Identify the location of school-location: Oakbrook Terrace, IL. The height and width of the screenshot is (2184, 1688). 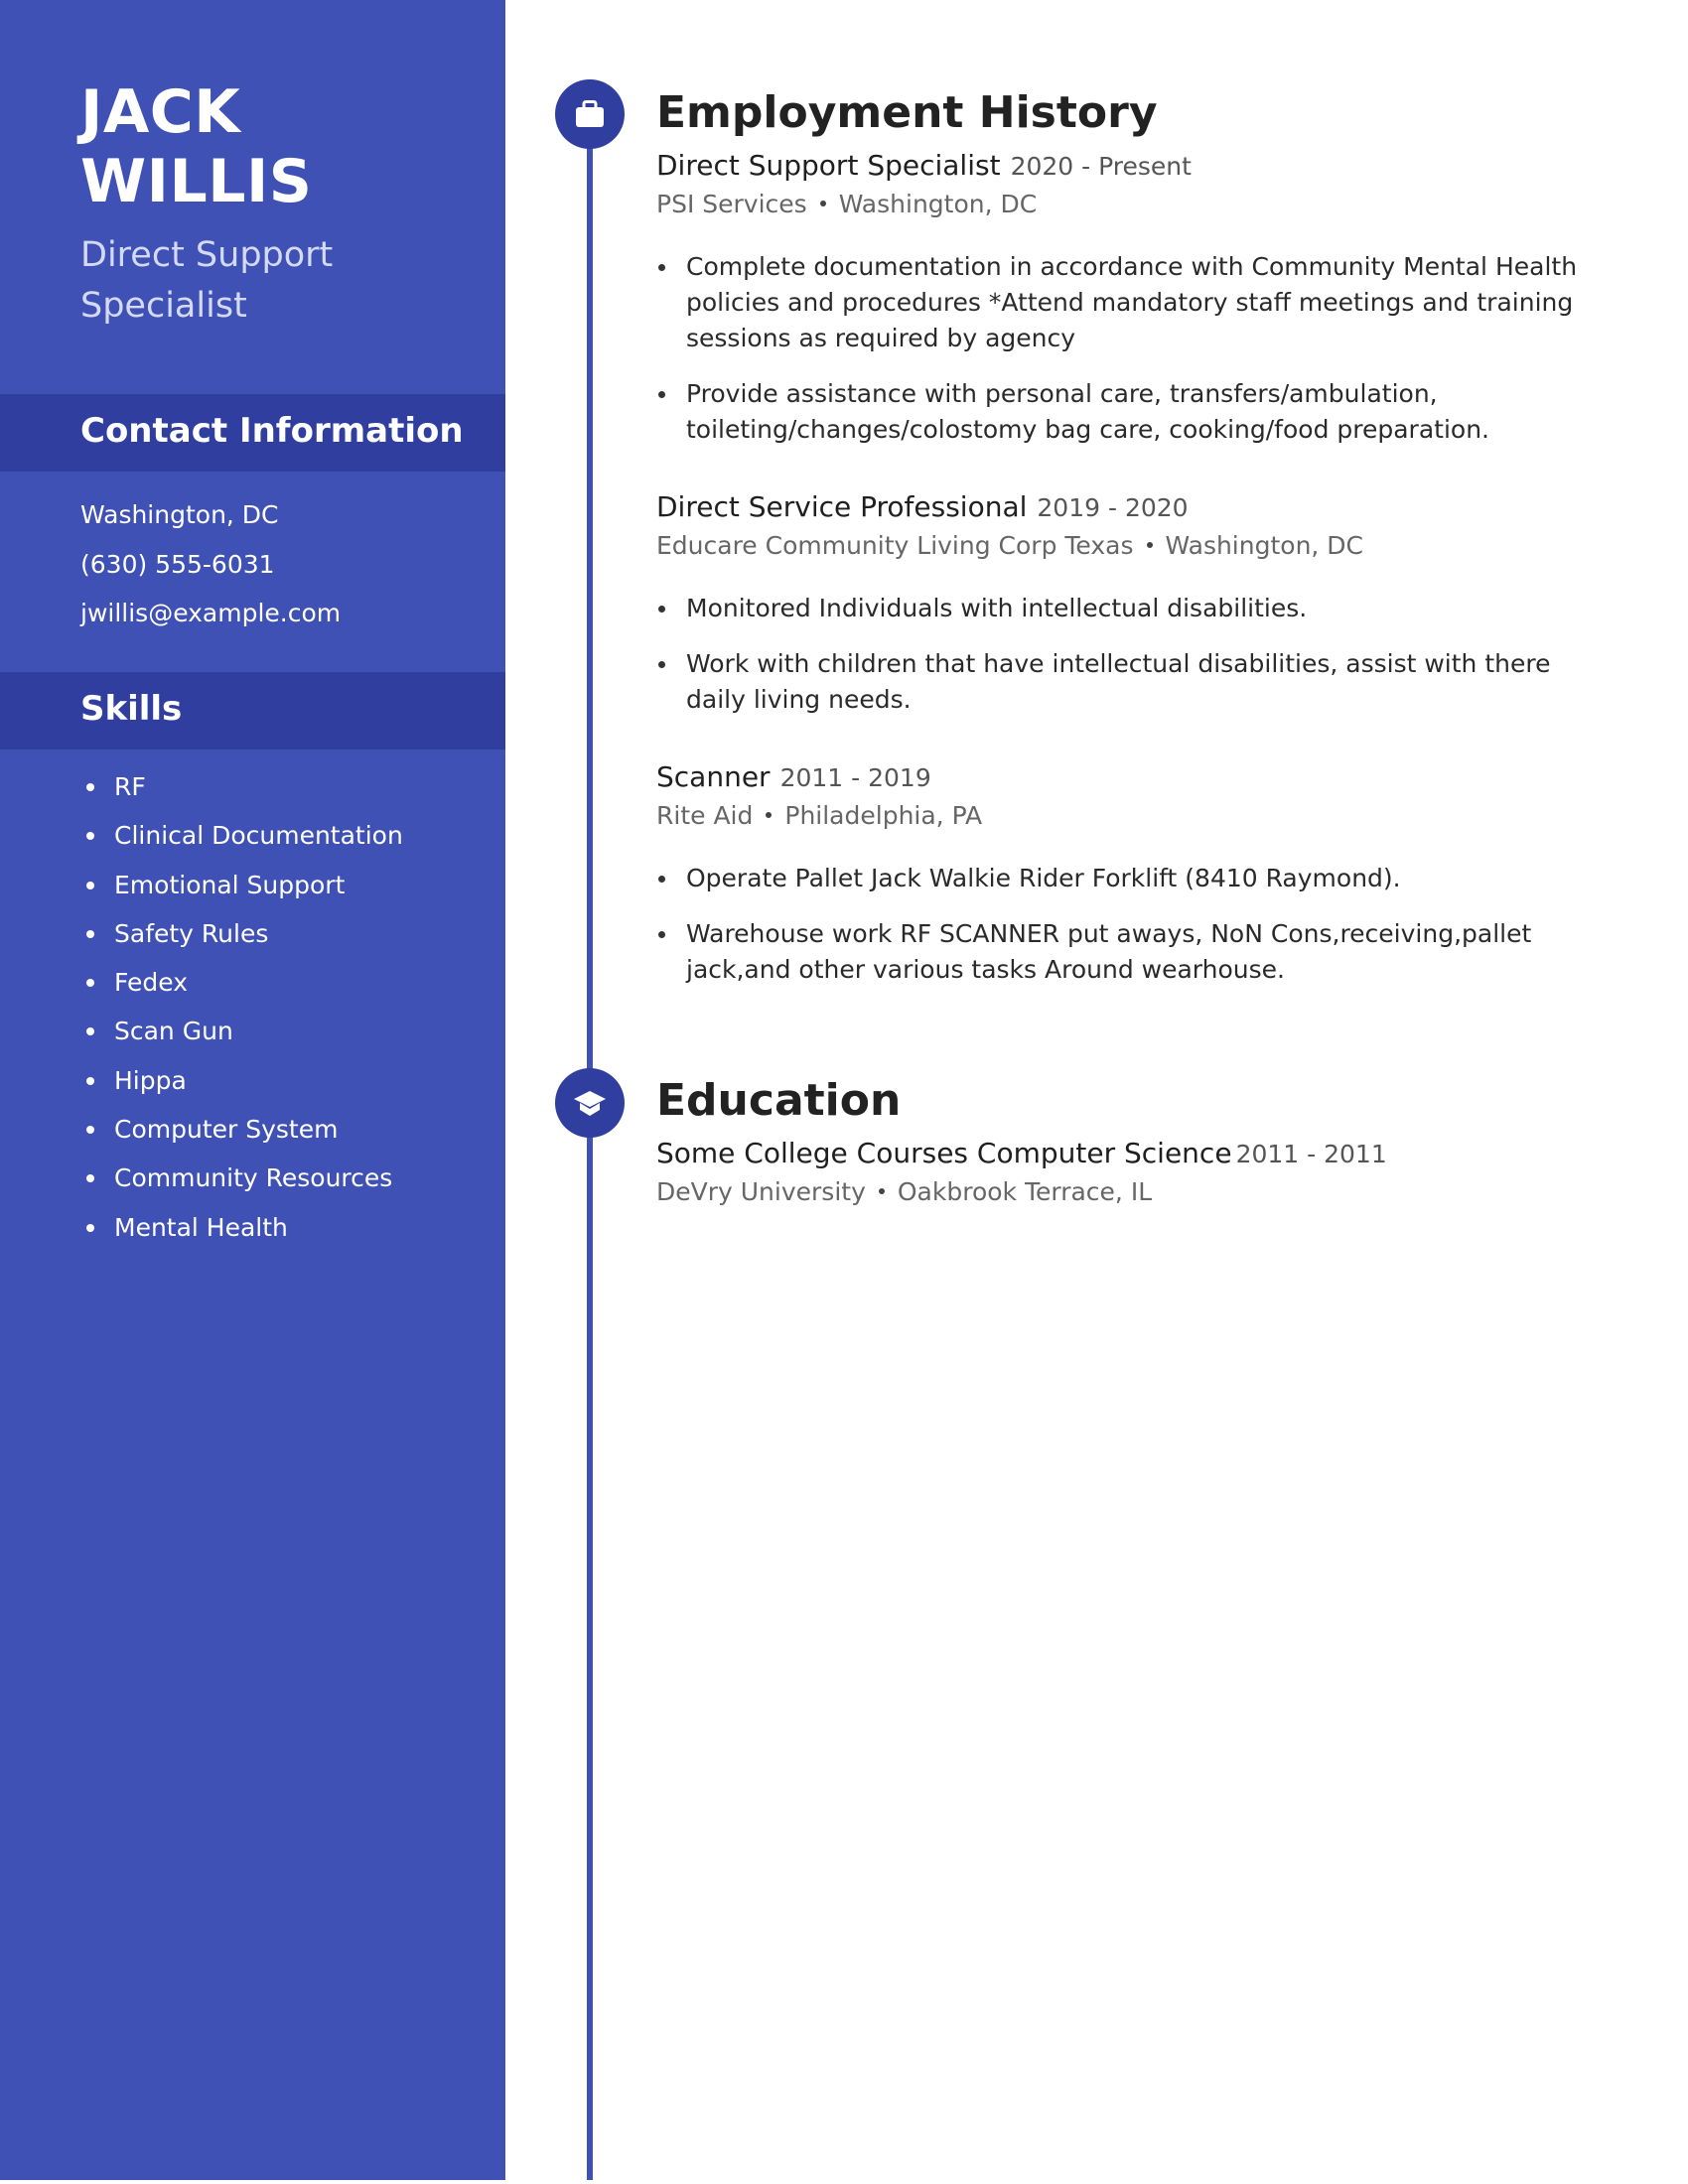
(1025, 1191).